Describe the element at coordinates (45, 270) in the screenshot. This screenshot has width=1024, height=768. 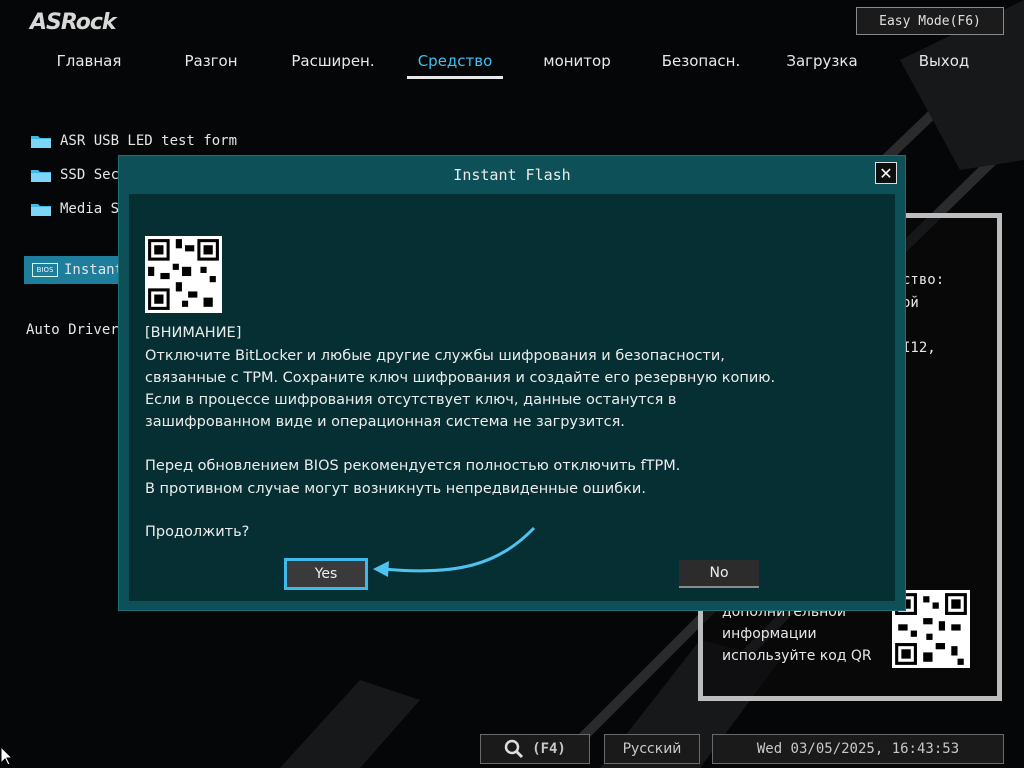
I see `bios-chip-icon: BIOS` at that location.